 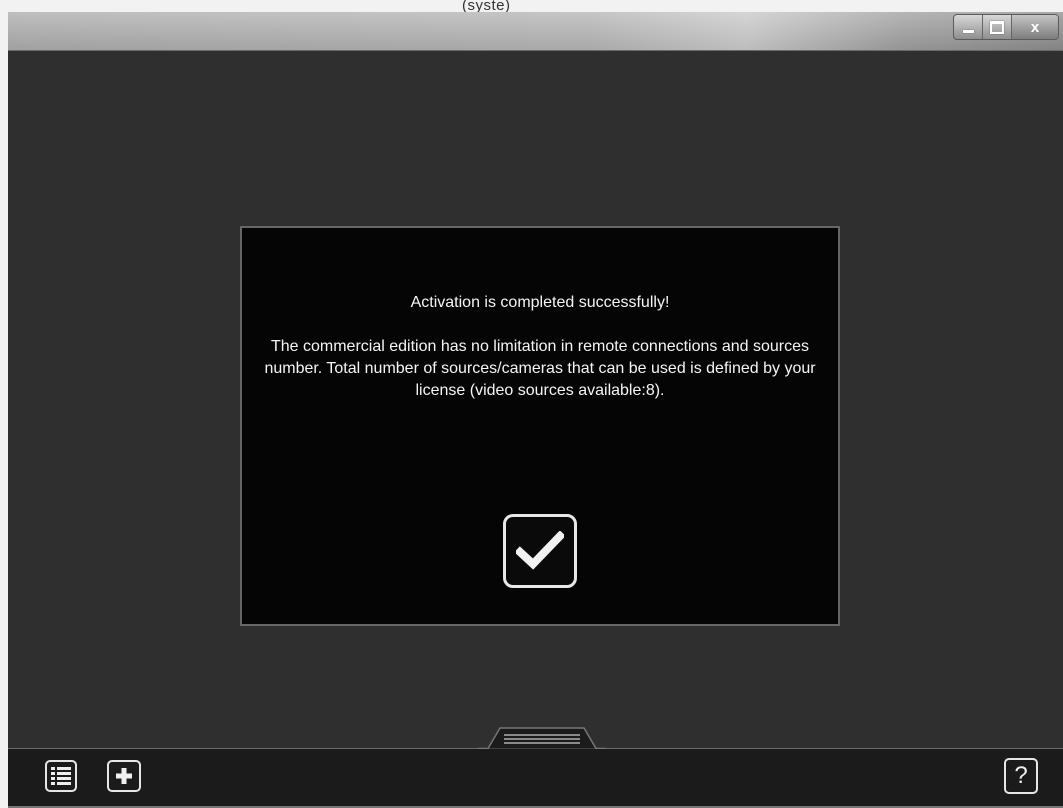 What do you see at coordinates (540, 302) in the screenshot?
I see `dialog-title: Activation is completed successfully!` at bounding box center [540, 302].